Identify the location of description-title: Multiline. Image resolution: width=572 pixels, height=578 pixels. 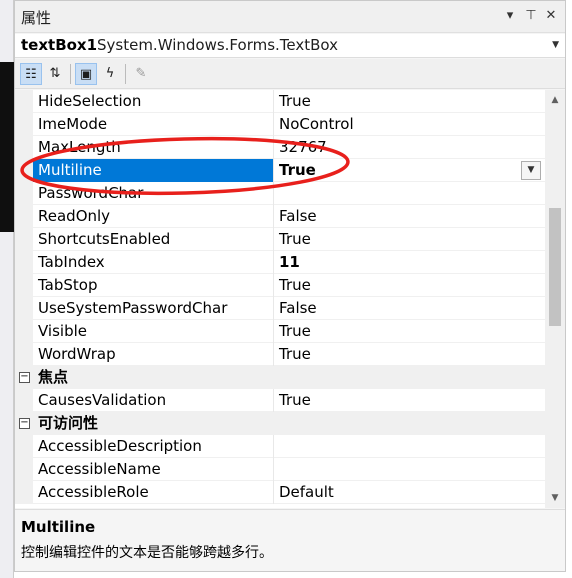
(58, 527).